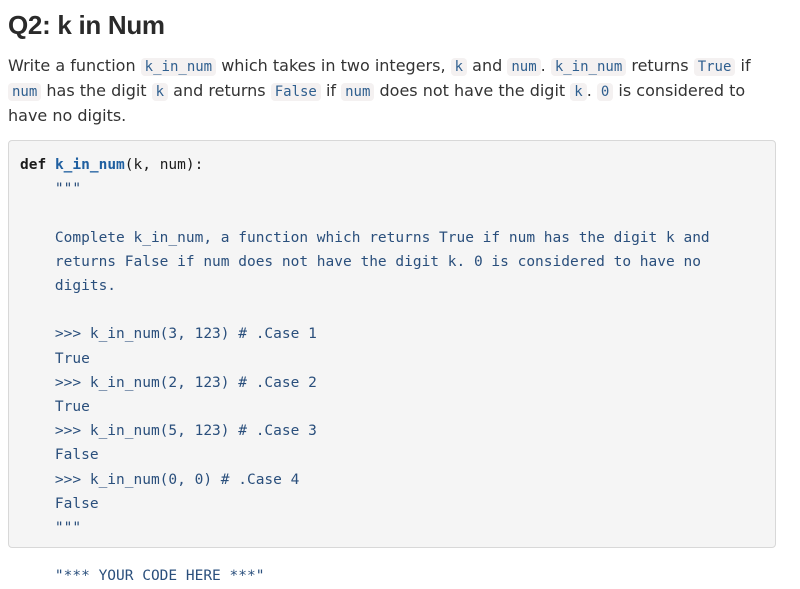 The height and width of the screenshot is (589, 800). Describe the element at coordinates (68, 286) in the screenshot. I see `code-line: digits.` at that location.